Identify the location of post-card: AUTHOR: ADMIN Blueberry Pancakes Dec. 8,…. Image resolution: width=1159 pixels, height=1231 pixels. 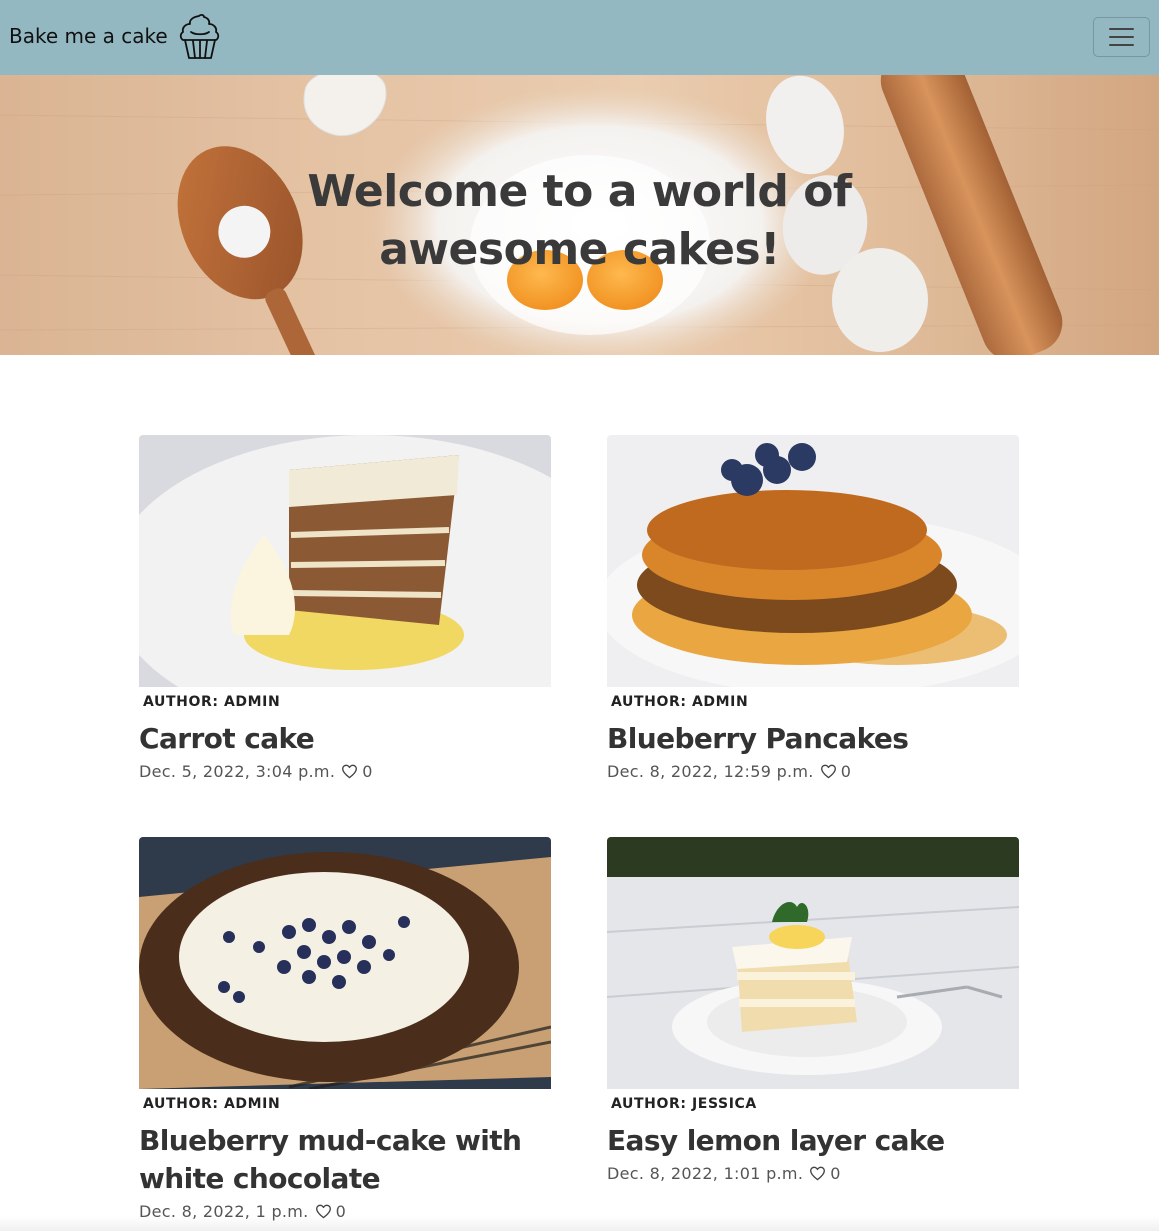
(813, 608).